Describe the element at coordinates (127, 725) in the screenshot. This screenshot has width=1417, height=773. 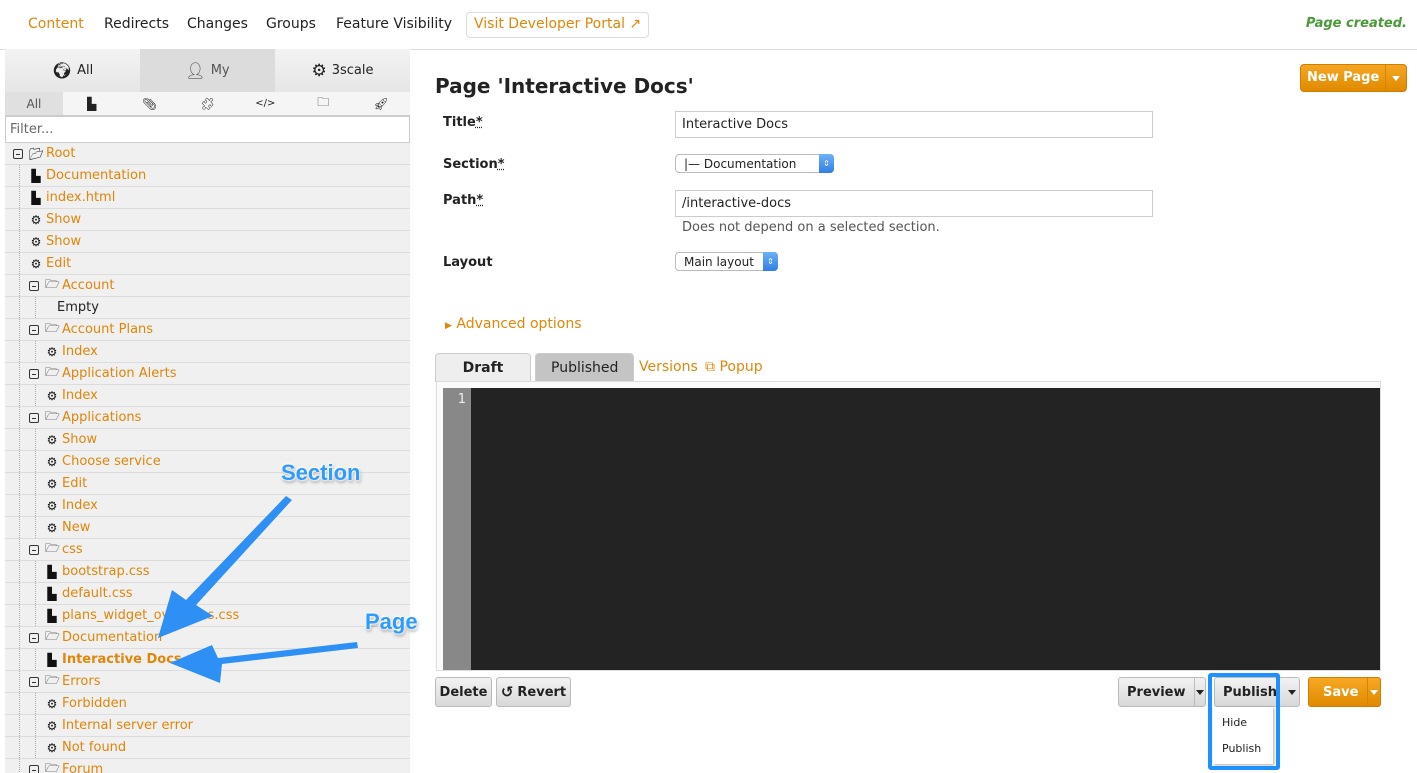
I see `tree-item-label: Internal server error` at that location.